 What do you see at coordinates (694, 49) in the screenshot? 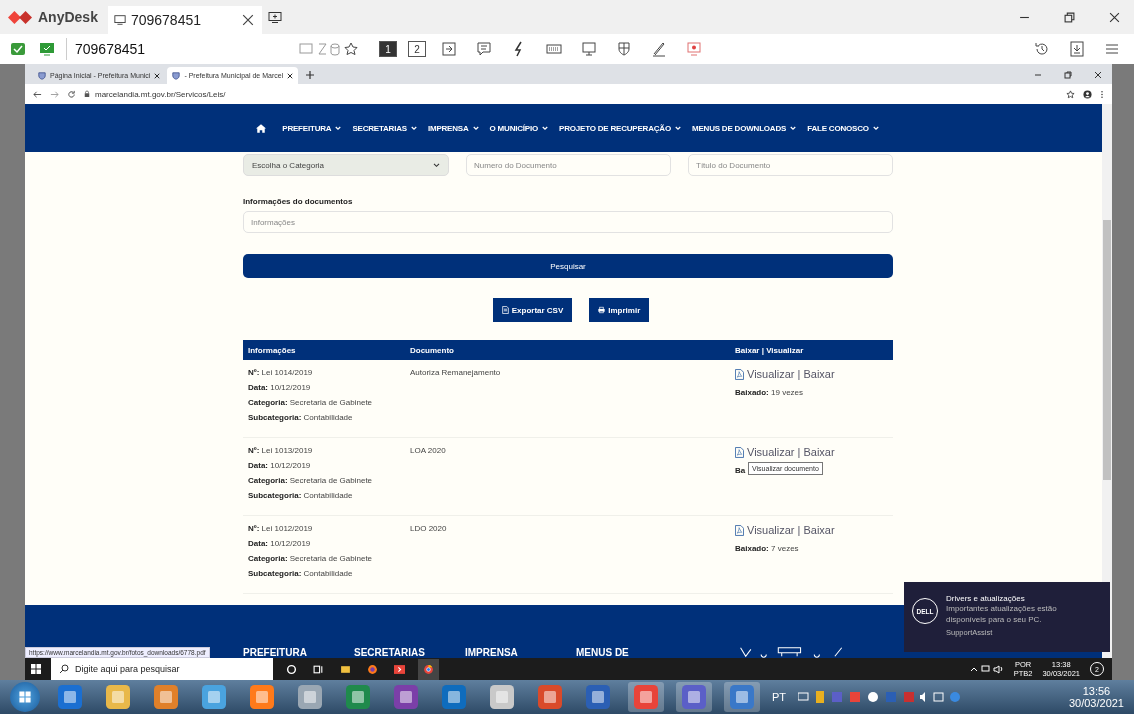
I see `record-icon` at bounding box center [694, 49].